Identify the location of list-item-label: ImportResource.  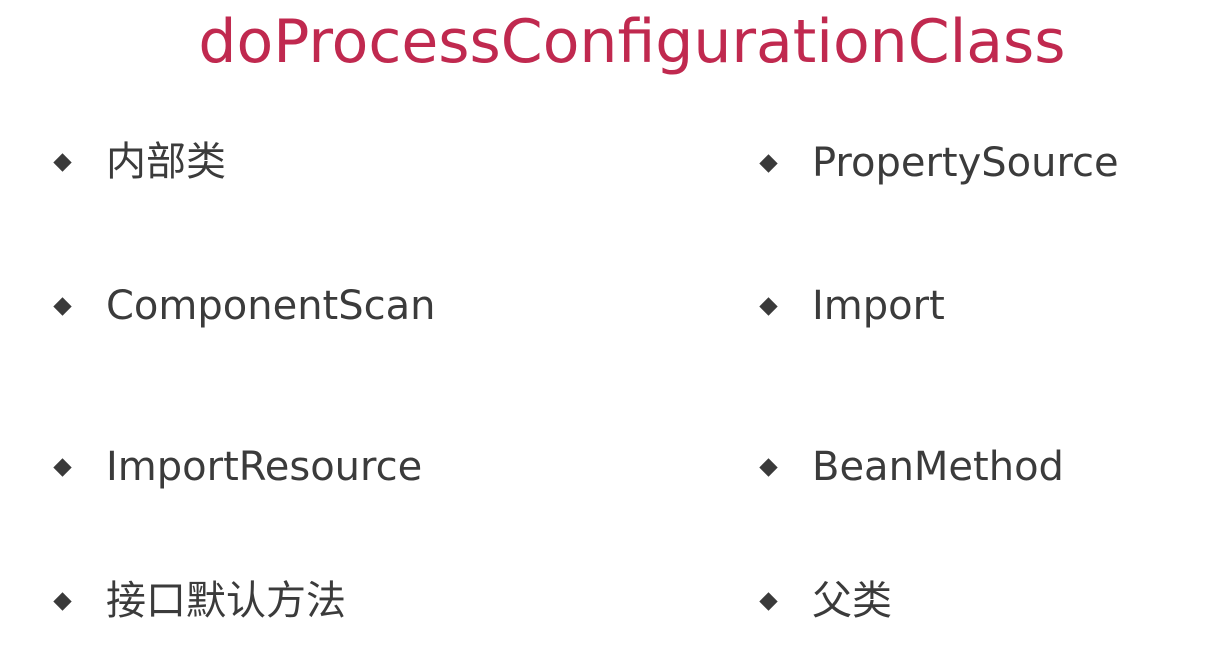
(264, 467).